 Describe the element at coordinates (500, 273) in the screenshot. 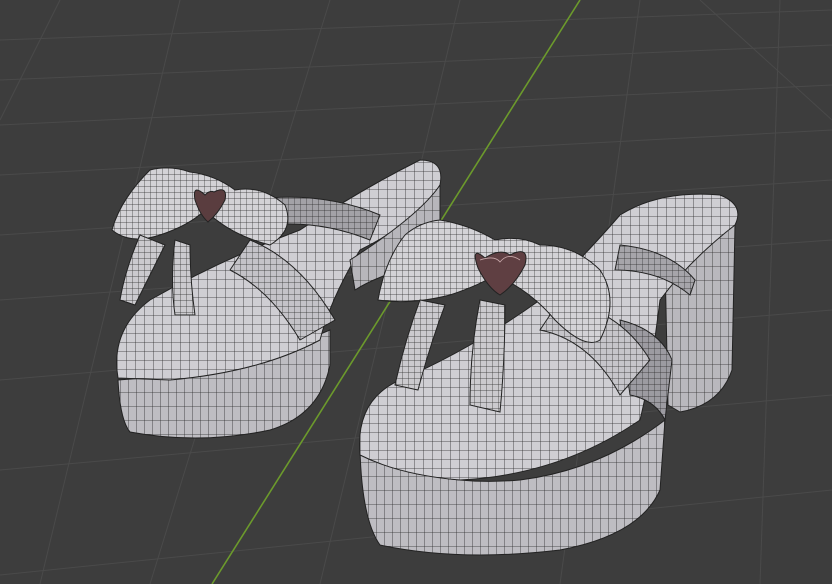

I see `right-heart-charm` at that location.